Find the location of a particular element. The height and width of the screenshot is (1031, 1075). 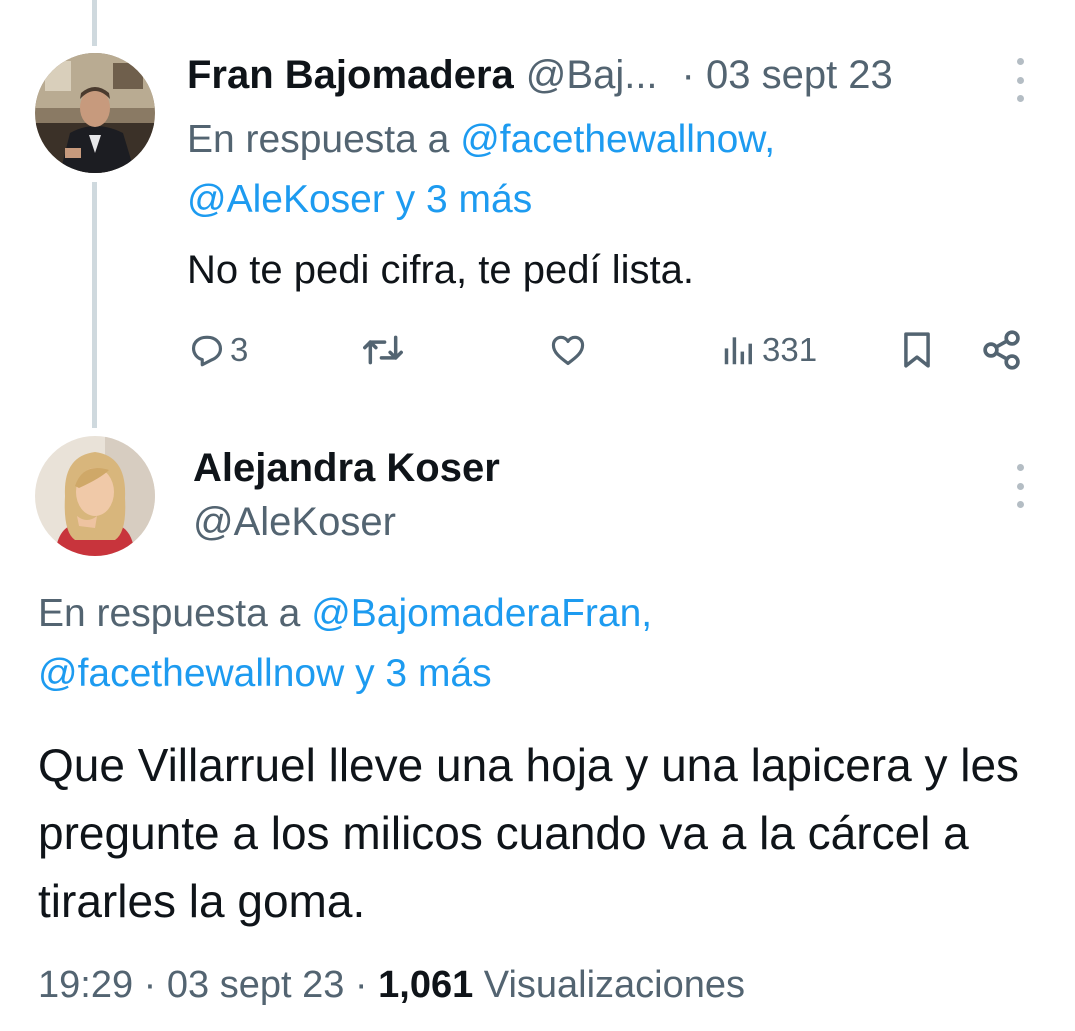

main-context-mention: @BajomaderaFran, is located at coordinates (481, 613).